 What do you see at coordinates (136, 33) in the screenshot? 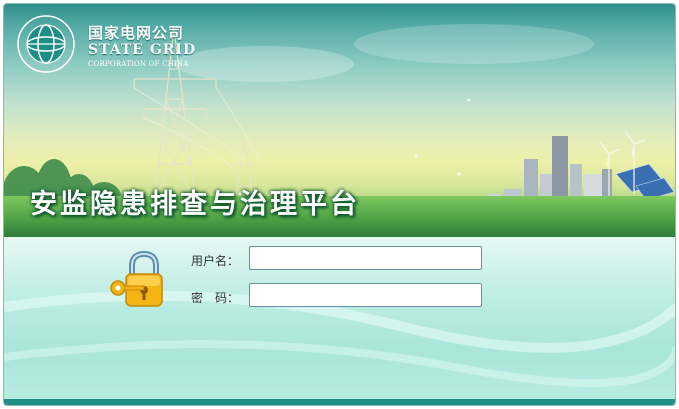
I see `logo-name-cn: 国家电网公司` at bounding box center [136, 33].